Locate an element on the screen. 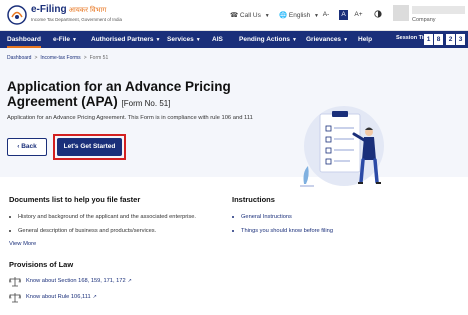 This screenshot has height=315, width=468. nav-efile: e-File ▼ is located at coordinates (65, 39).